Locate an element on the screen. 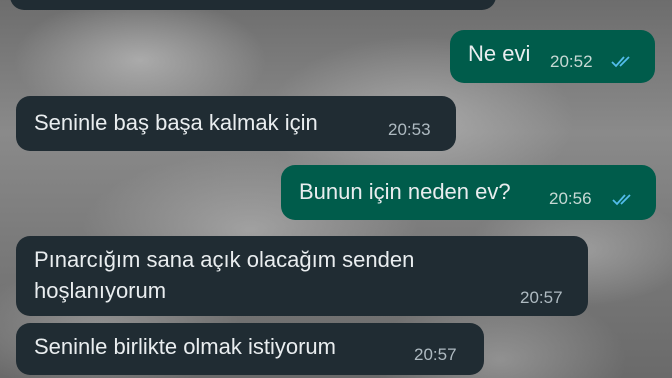  message-time: 20:53 is located at coordinates (409, 129).